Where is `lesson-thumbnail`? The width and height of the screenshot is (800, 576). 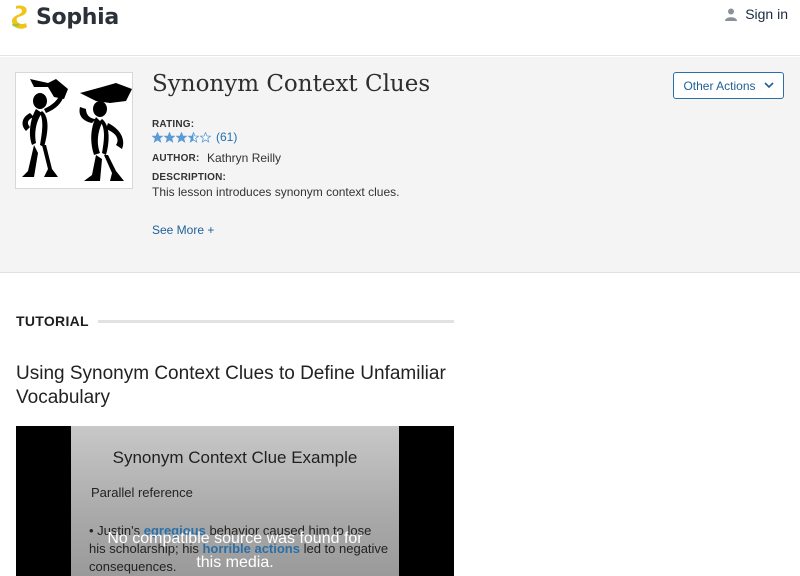 lesson-thumbnail is located at coordinates (74, 130).